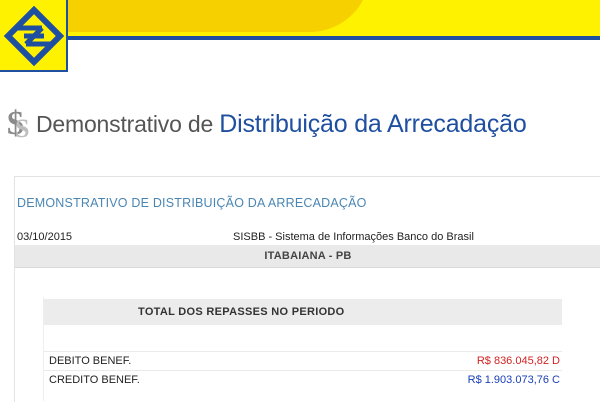 Image resolution: width=600 pixels, height=402 pixels. I want to click on svg-text: S, so click(22, 127).